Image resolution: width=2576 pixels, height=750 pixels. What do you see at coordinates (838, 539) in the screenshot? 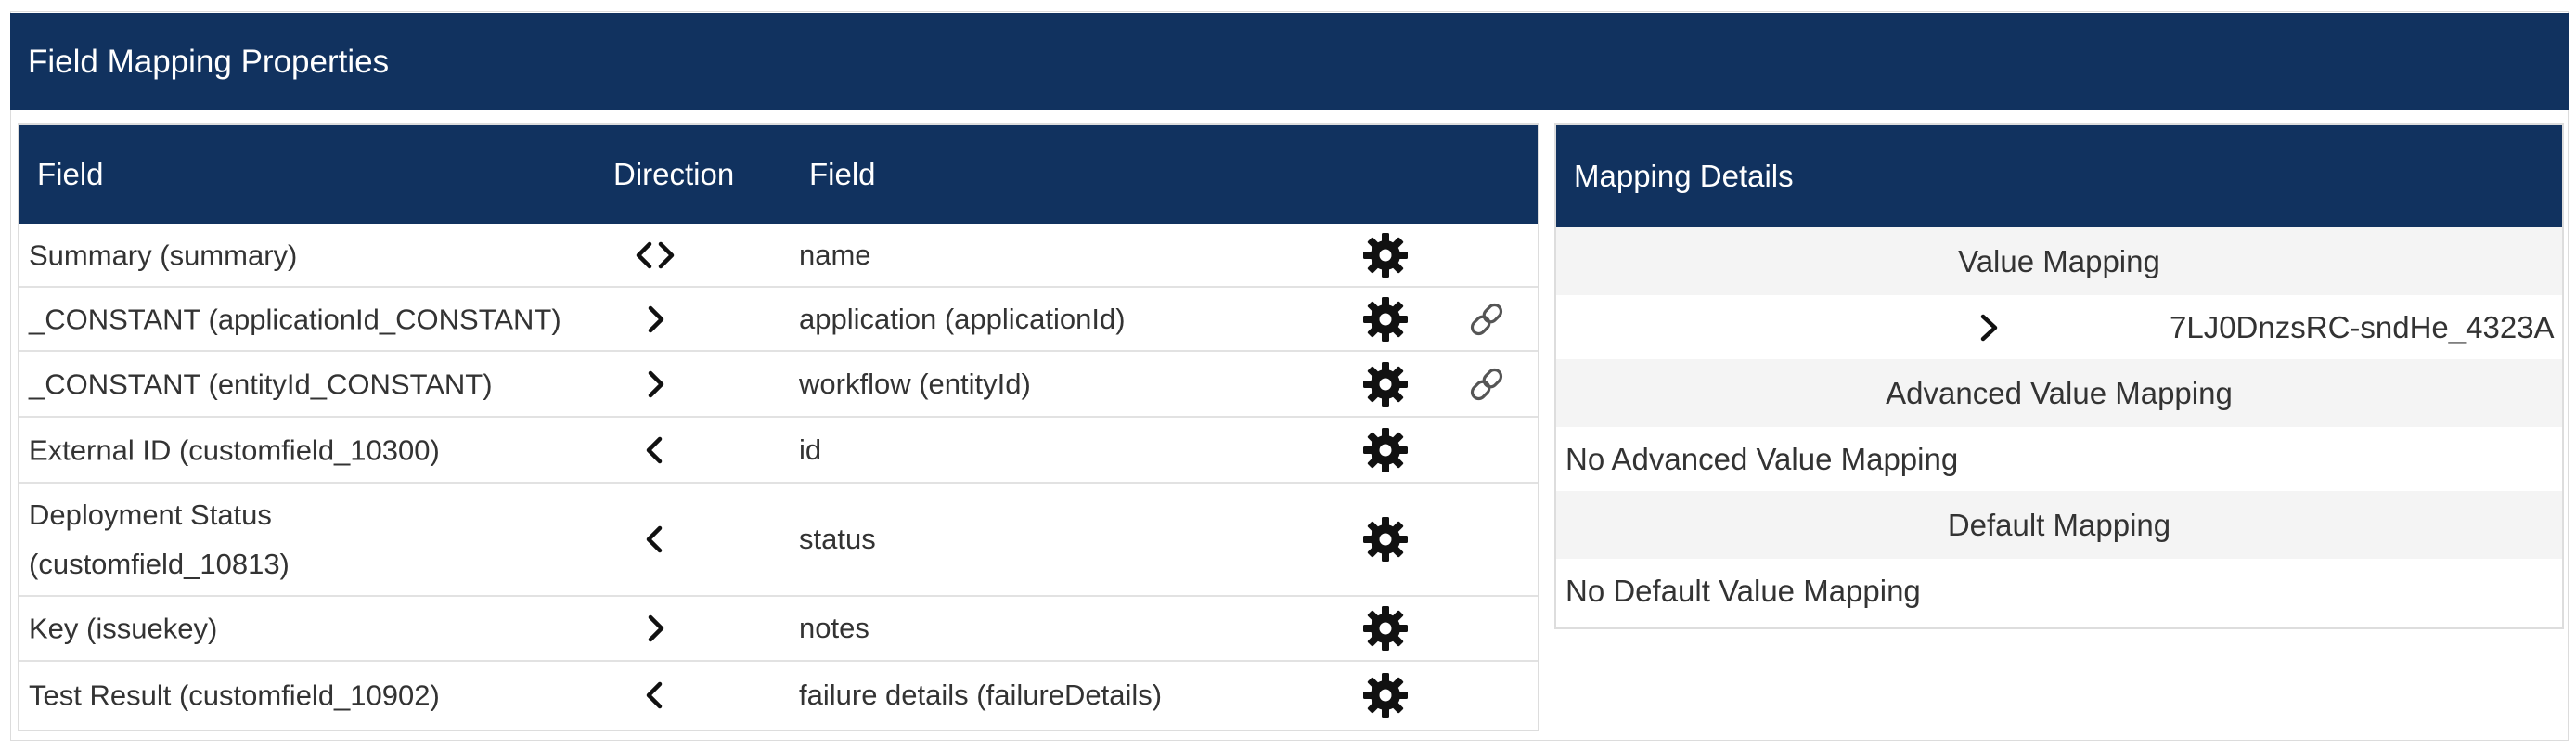
I see `target-field: status` at bounding box center [838, 539].